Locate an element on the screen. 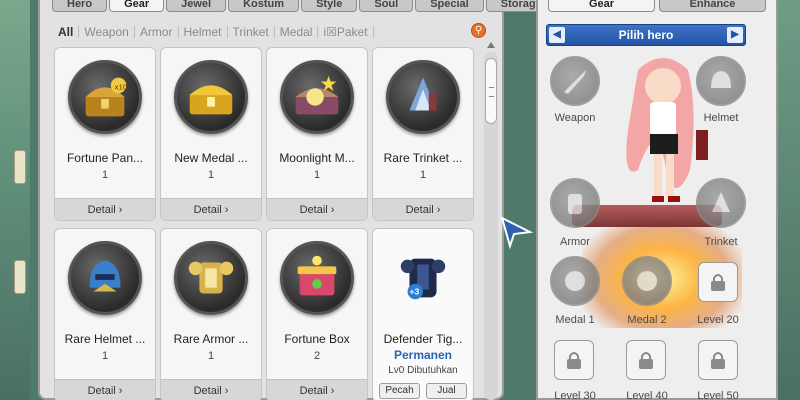 The width and height of the screenshot is (800, 400). level50-lock is located at coordinates (718, 360).